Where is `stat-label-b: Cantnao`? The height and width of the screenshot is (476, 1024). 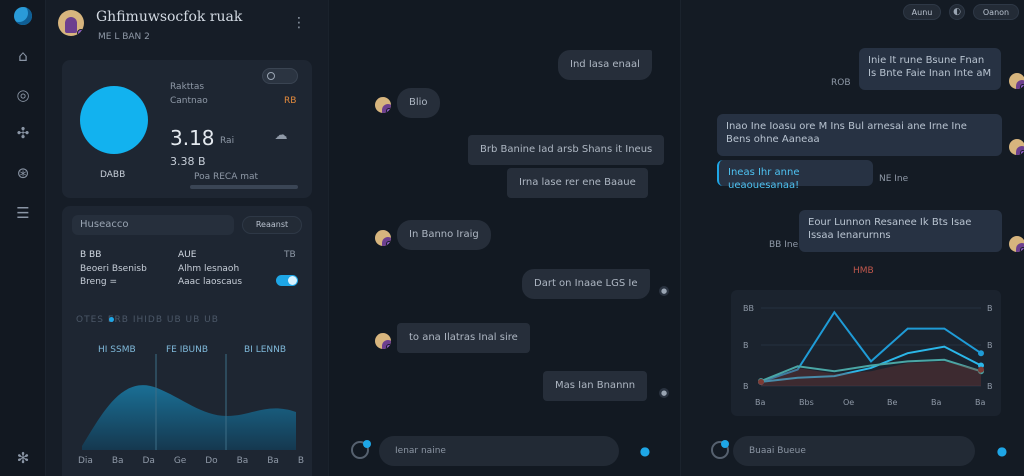 stat-label-b: Cantnao is located at coordinates (189, 101).